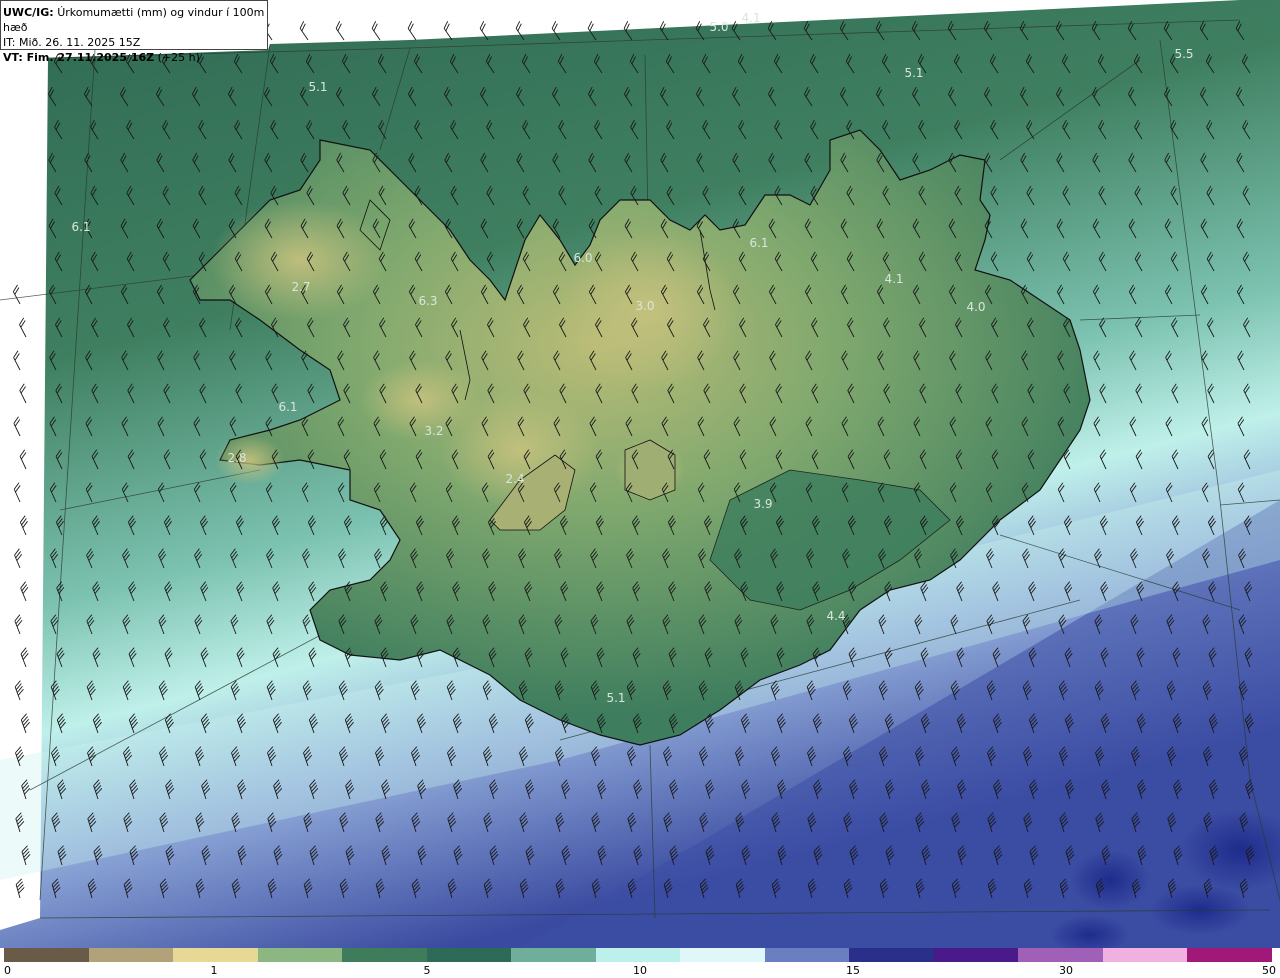 Image resolution: width=1280 pixels, height=978 pixels. I want to click on map-value-label: 3.0, so click(645, 306).